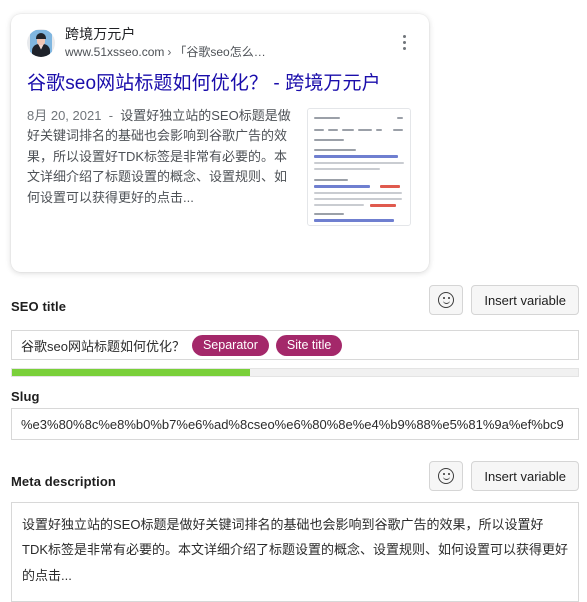  I want to click on seo-title-input: 谷歌seo网站标题如何优化？ Separator Site title, so click(295, 345).